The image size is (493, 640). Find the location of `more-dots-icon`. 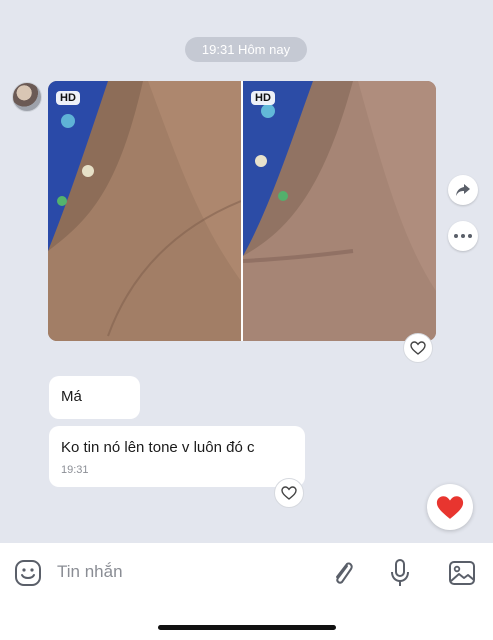

more-dots-icon is located at coordinates (463, 236).